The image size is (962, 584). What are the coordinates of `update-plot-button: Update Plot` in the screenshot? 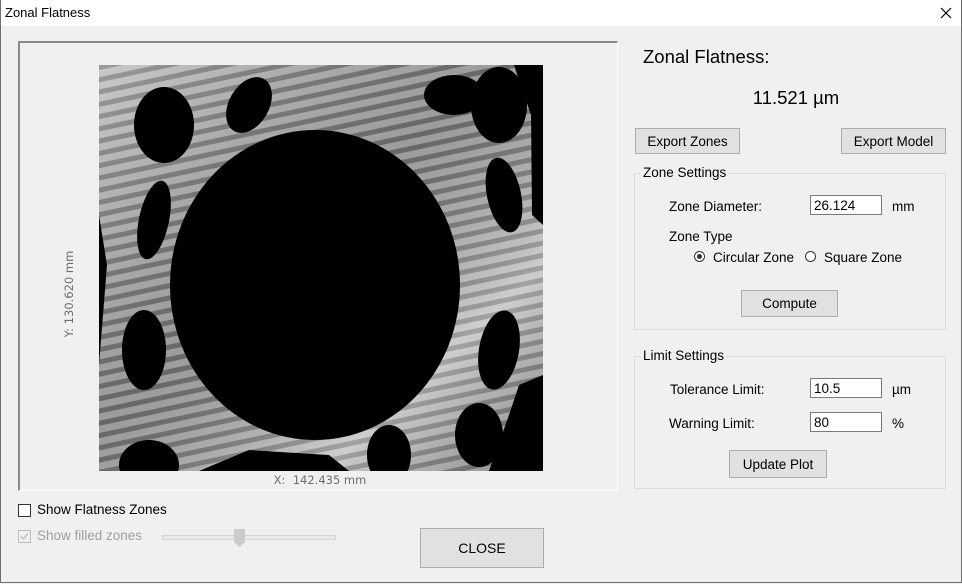 It's located at (778, 464).